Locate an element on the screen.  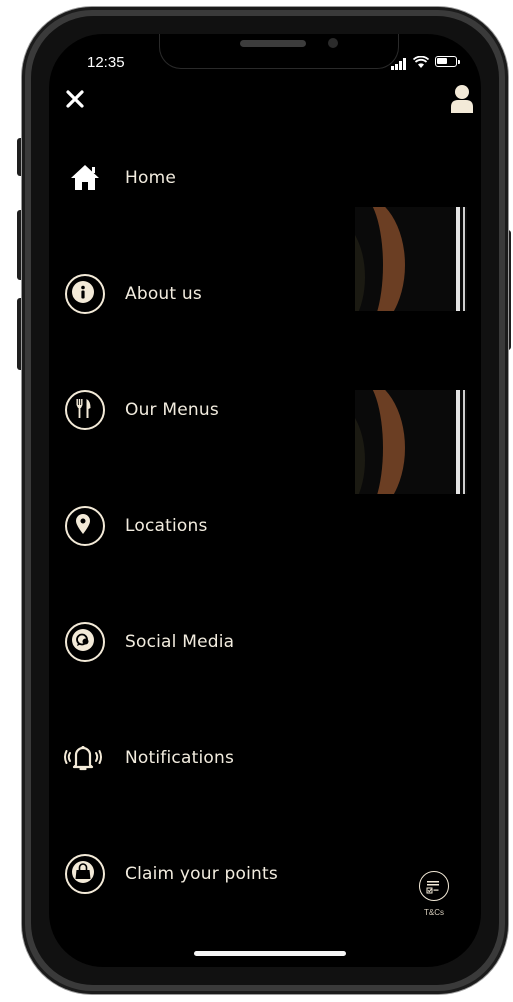
home-icon is located at coordinates (85, 178).